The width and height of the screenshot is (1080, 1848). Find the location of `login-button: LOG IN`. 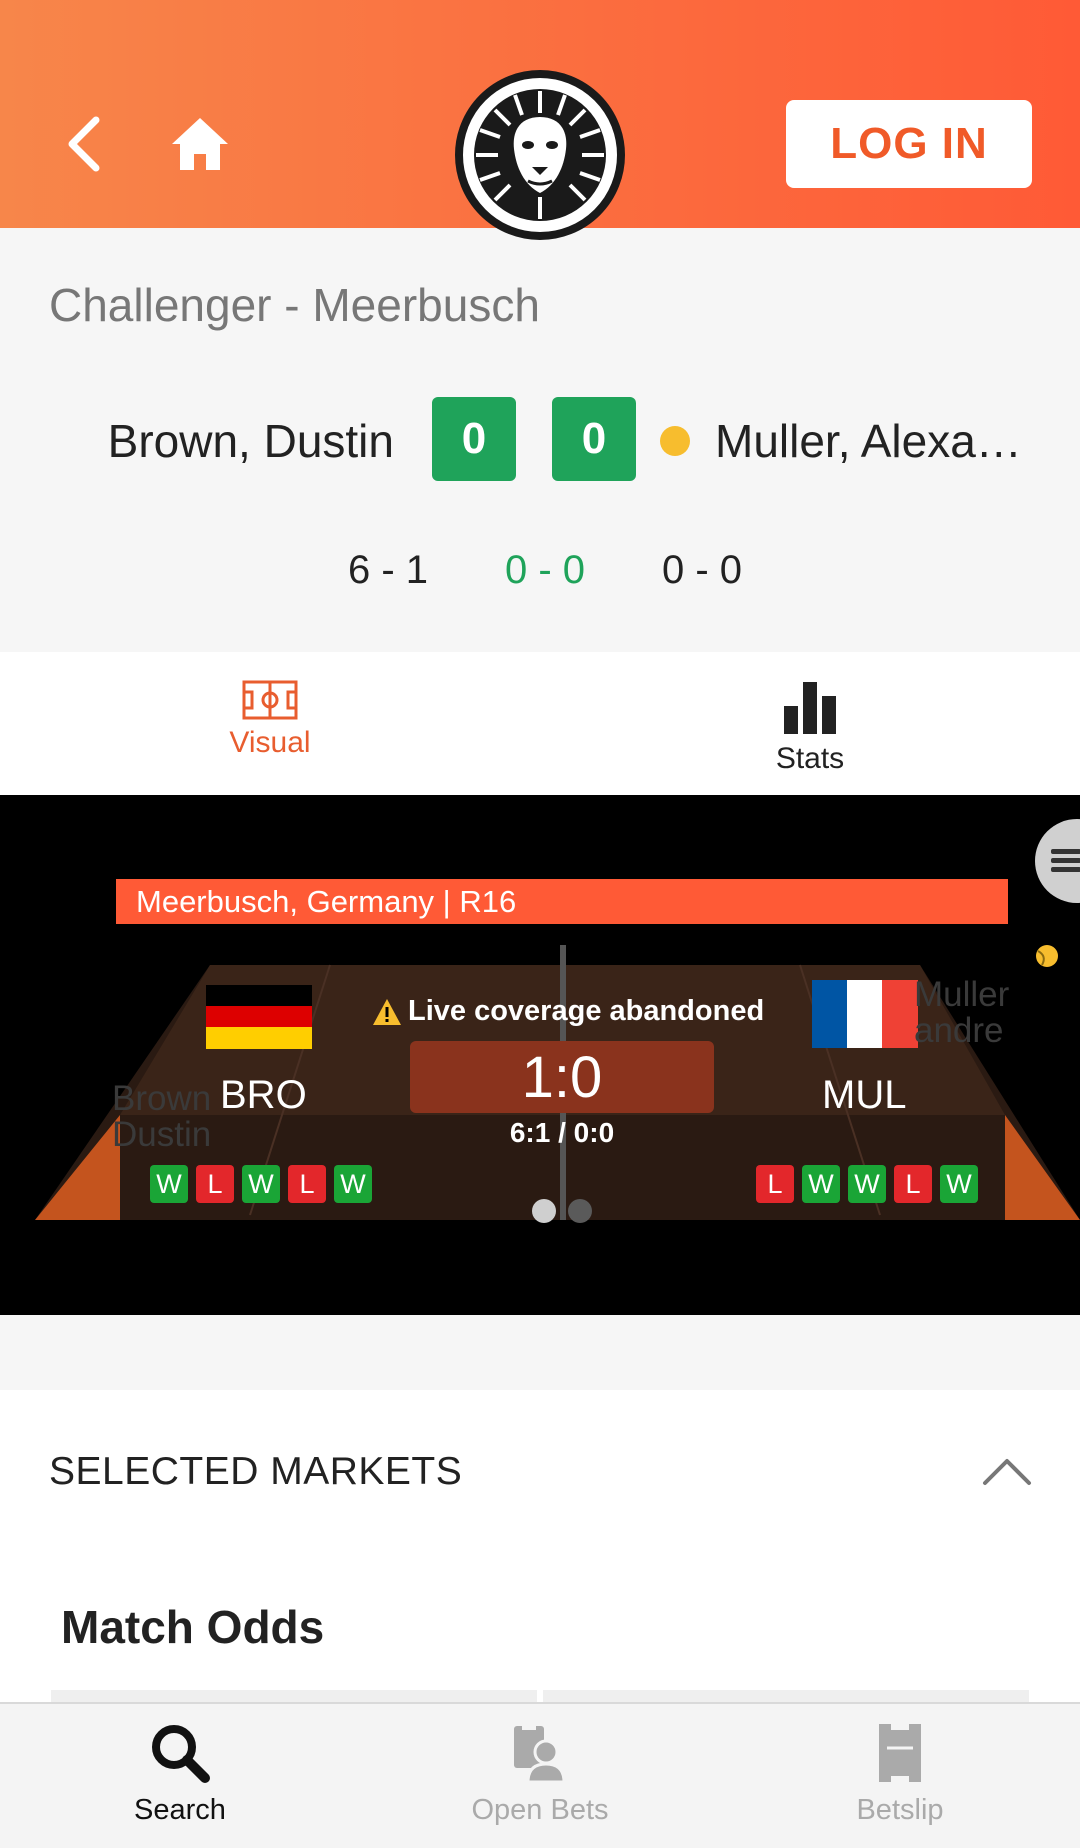

login-button: LOG IN is located at coordinates (909, 144).